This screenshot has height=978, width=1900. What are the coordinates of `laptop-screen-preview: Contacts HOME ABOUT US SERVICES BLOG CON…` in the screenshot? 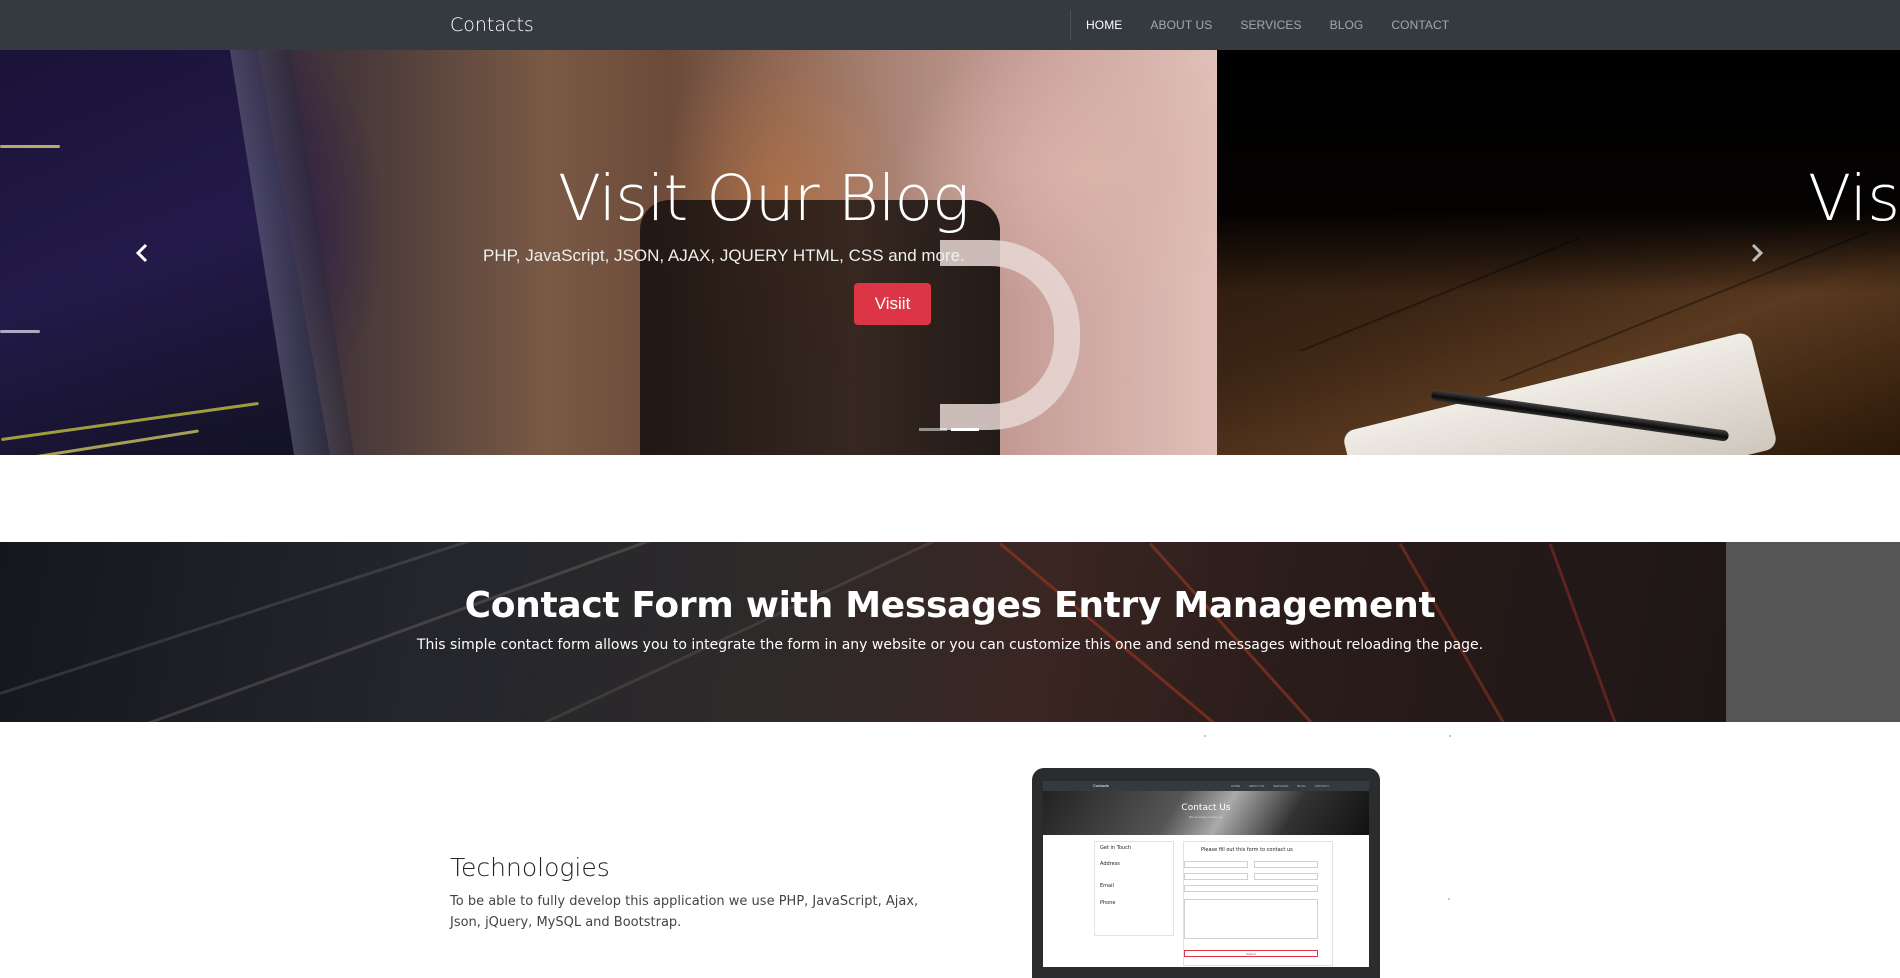 It's located at (1206, 874).